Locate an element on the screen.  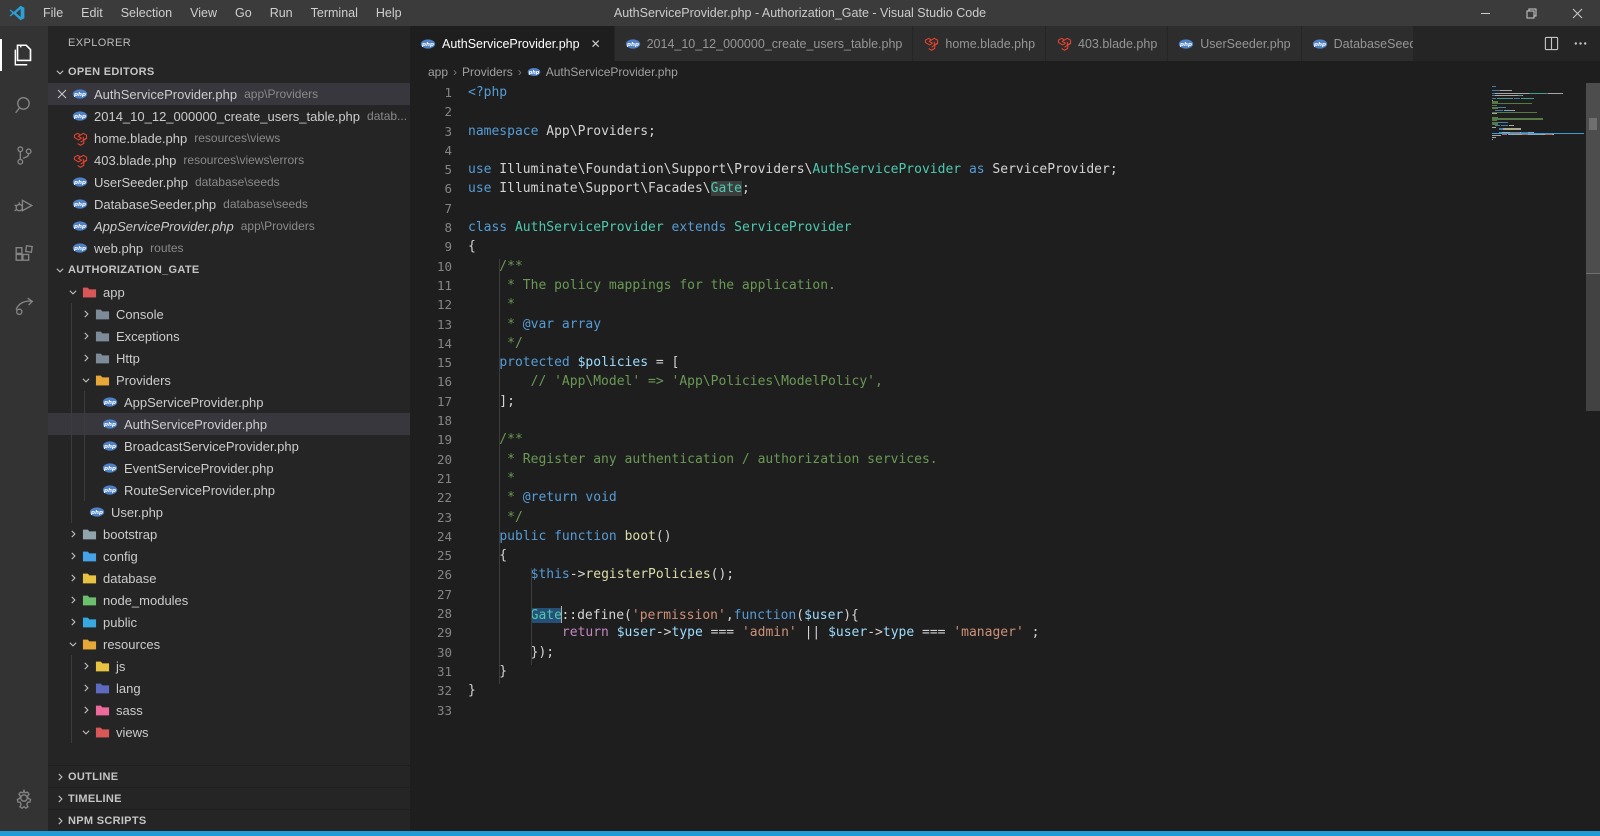
code-line-17: 17 ]; is located at coordinates (1005, 403).